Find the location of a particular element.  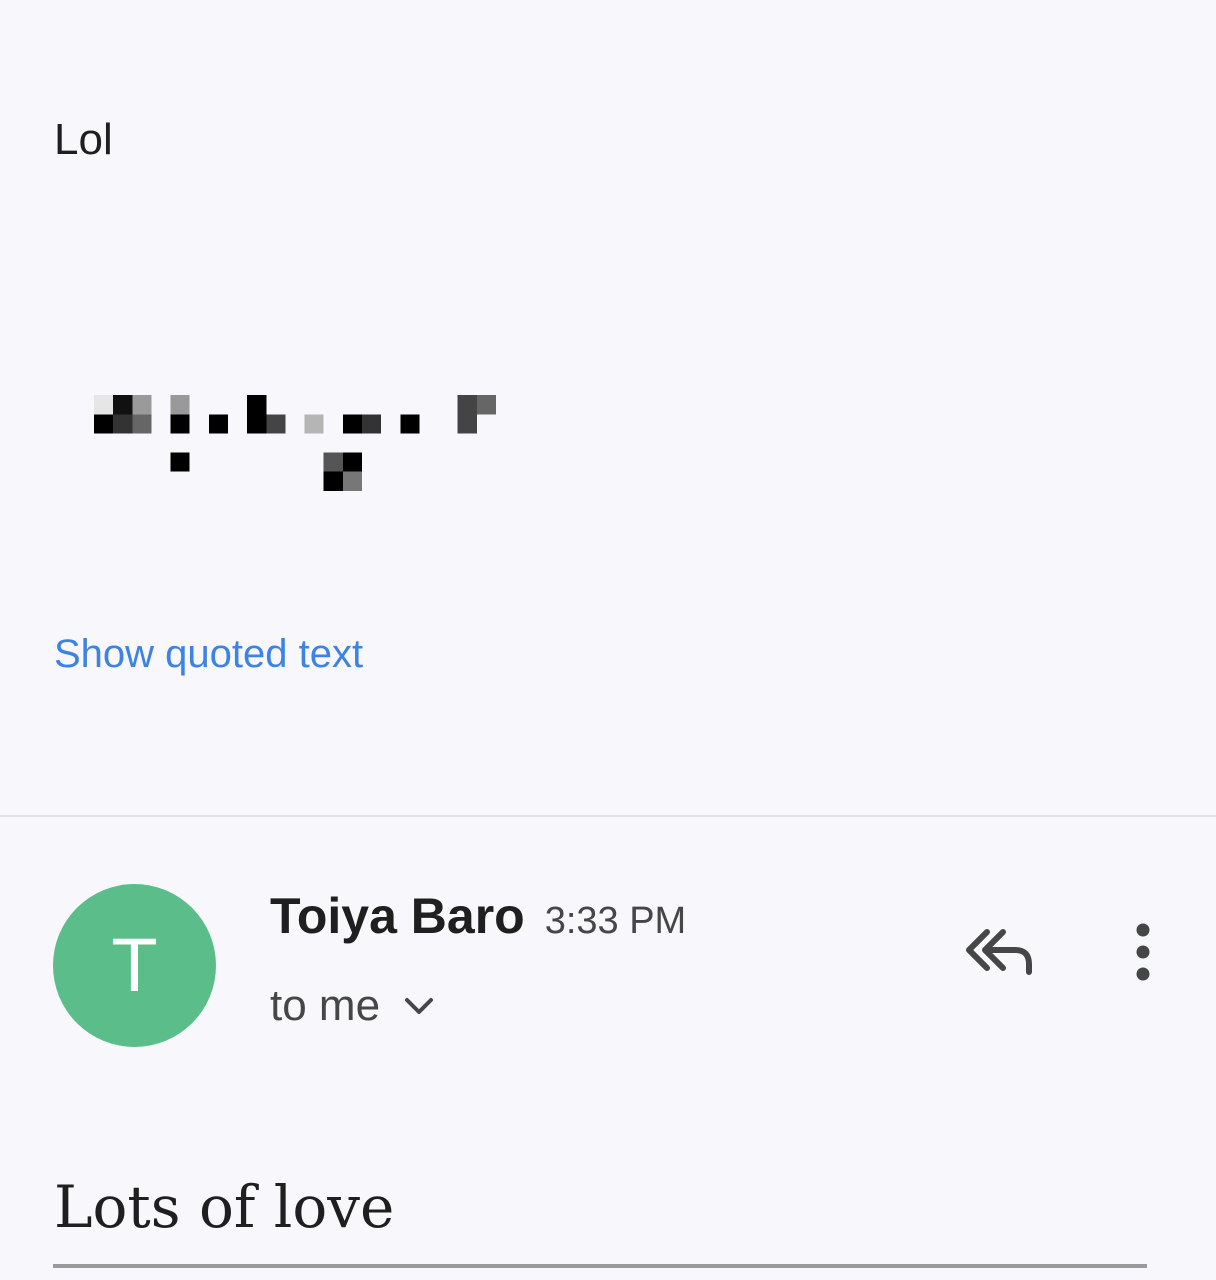

reply-all-icon is located at coordinates (999, 952).